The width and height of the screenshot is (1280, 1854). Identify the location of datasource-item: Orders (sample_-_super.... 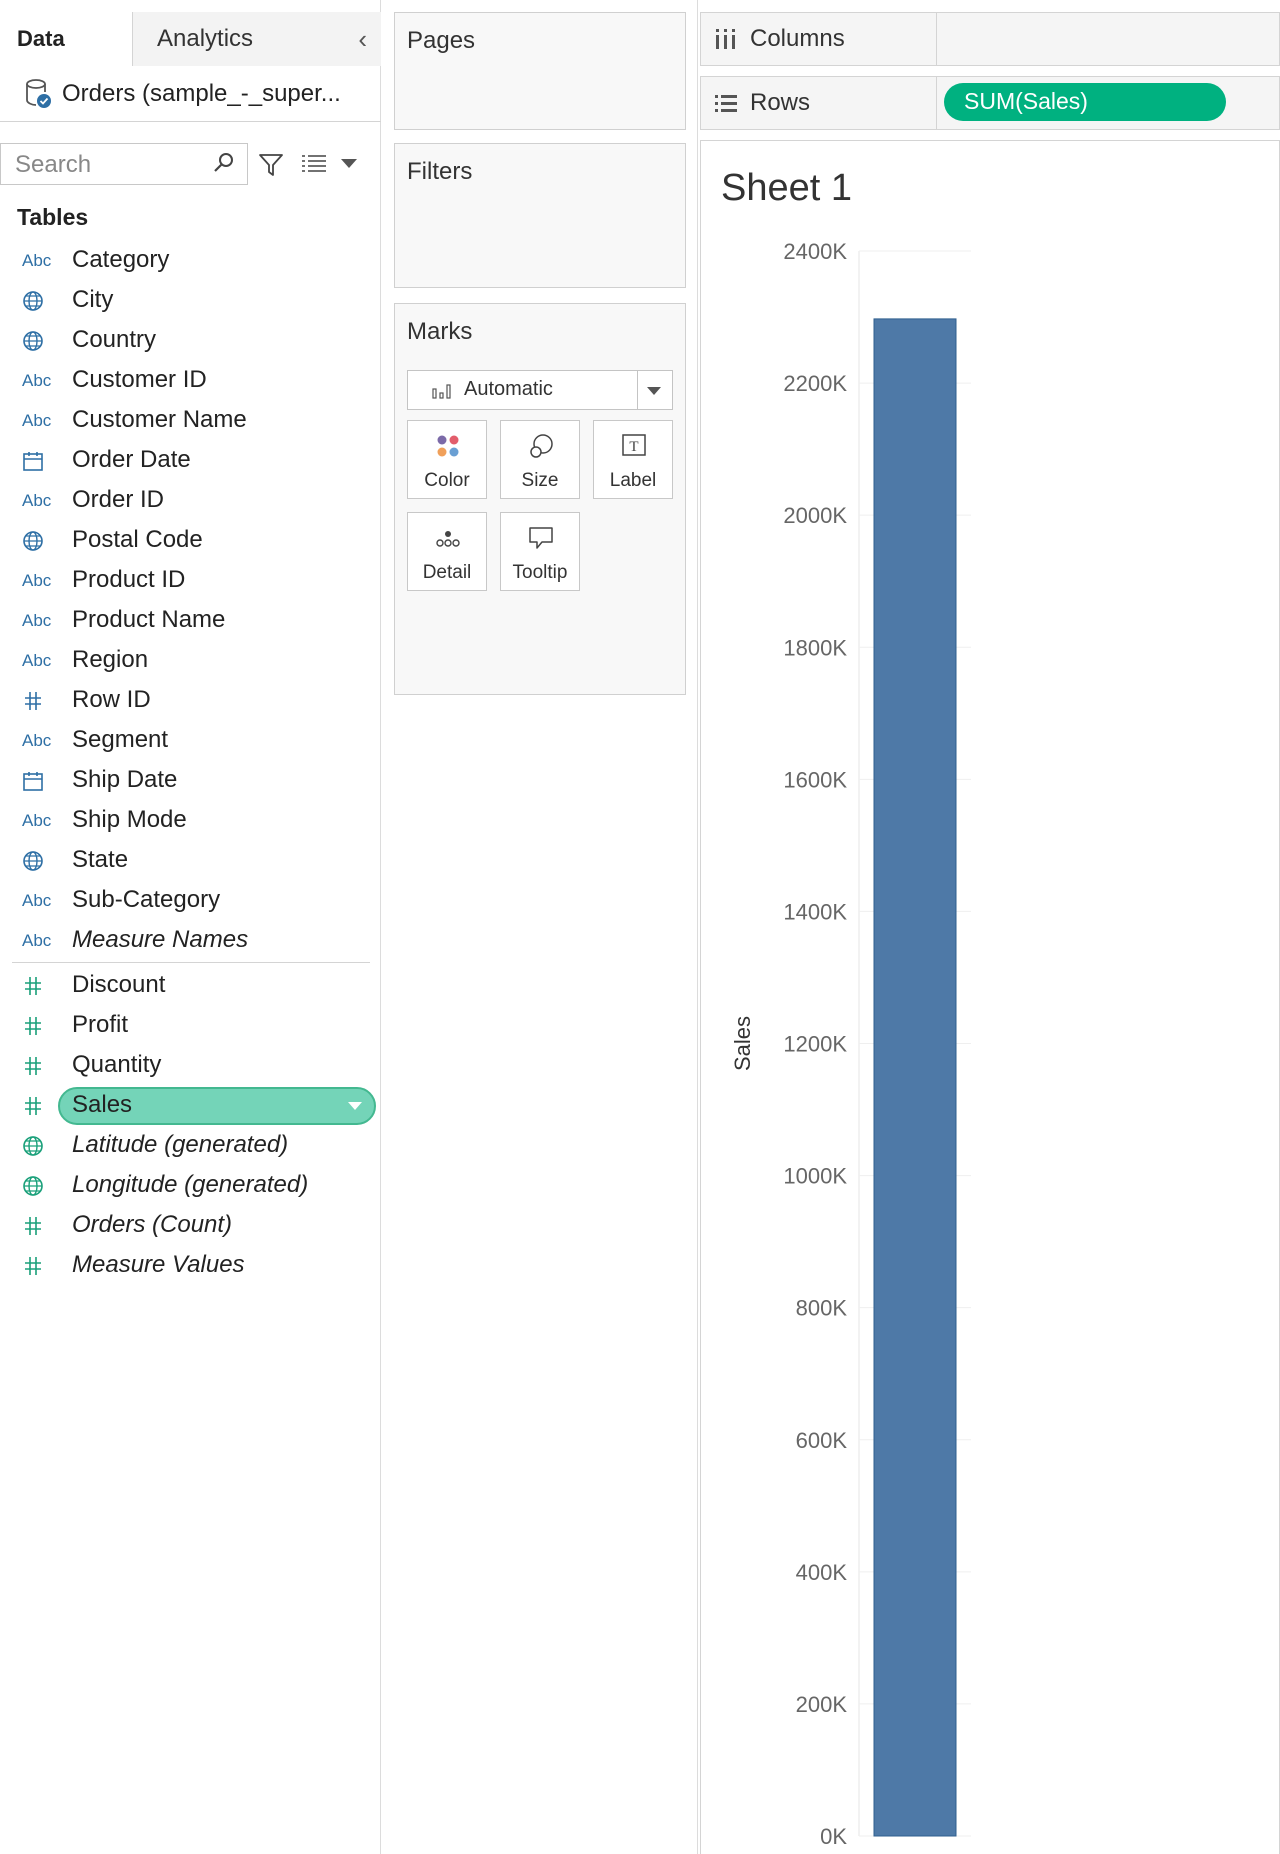
(190, 94).